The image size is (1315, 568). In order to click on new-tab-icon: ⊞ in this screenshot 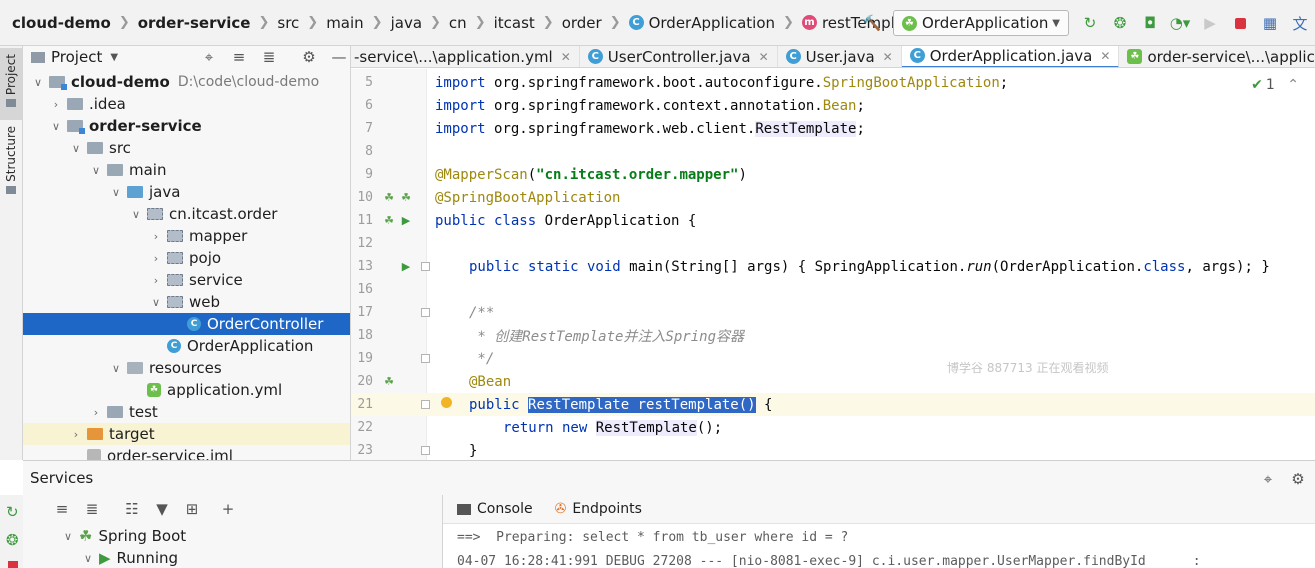, I will do `click(192, 509)`.